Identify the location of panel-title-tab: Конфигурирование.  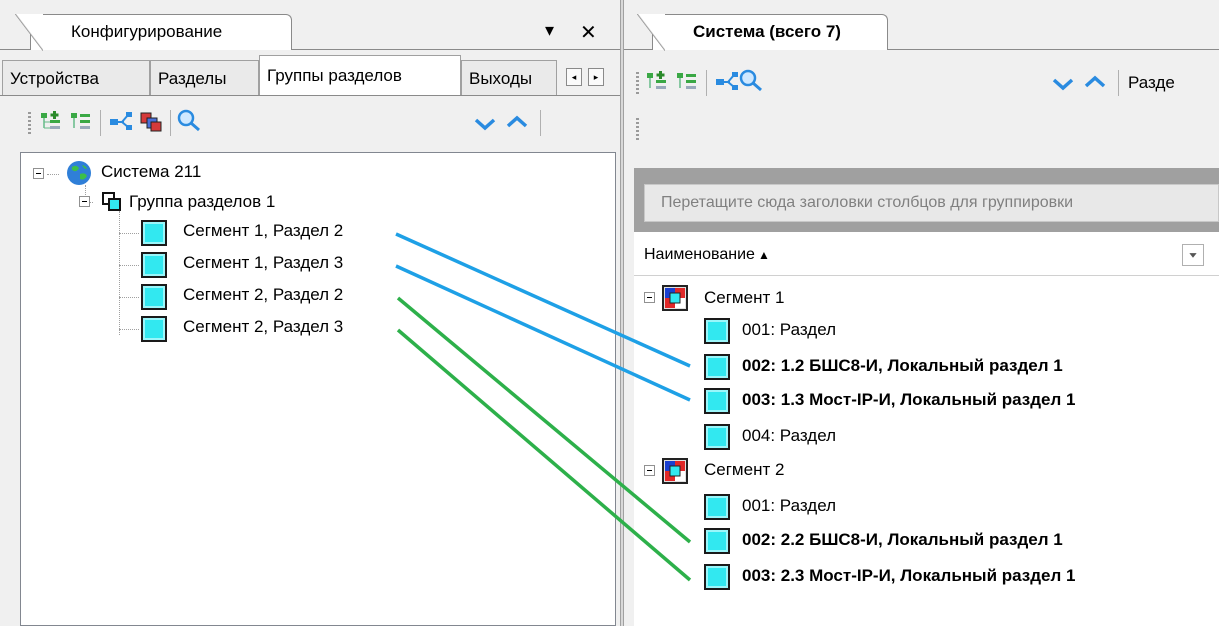
(153, 32).